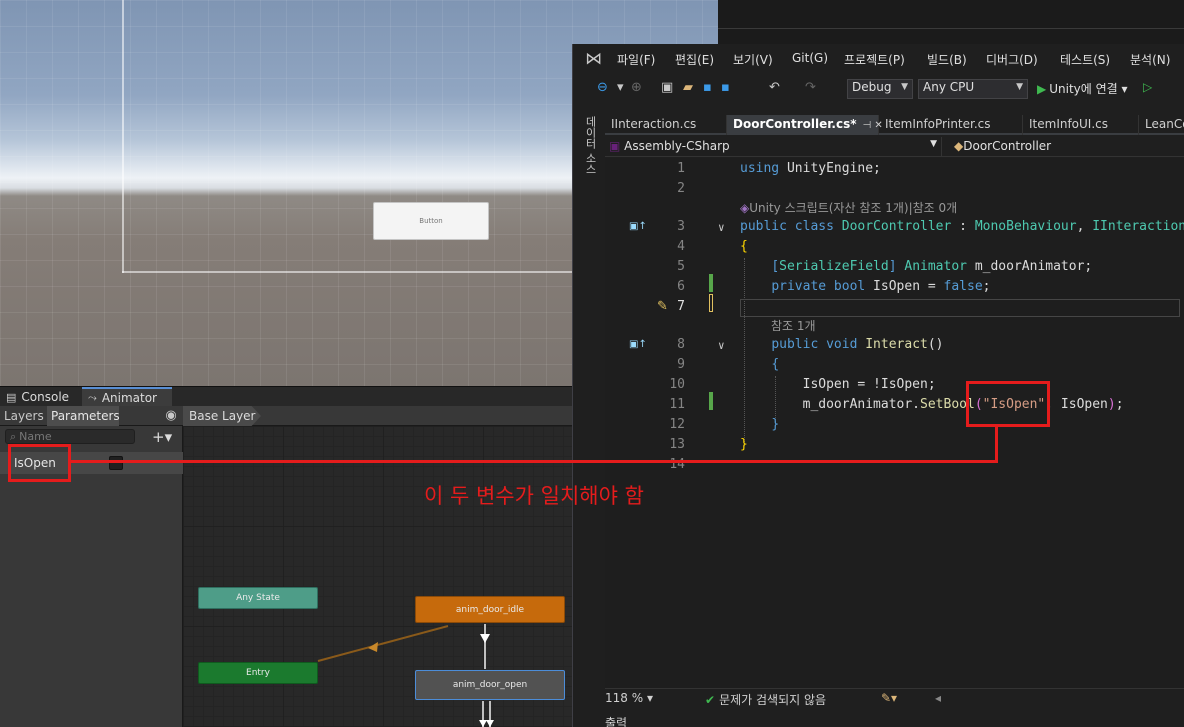 The width and height of the screenshot is (1184, 727). Describe the element at coordinates (1085, 59) in the screenshot. I see `menu-test: 테스트(S)` at that location.